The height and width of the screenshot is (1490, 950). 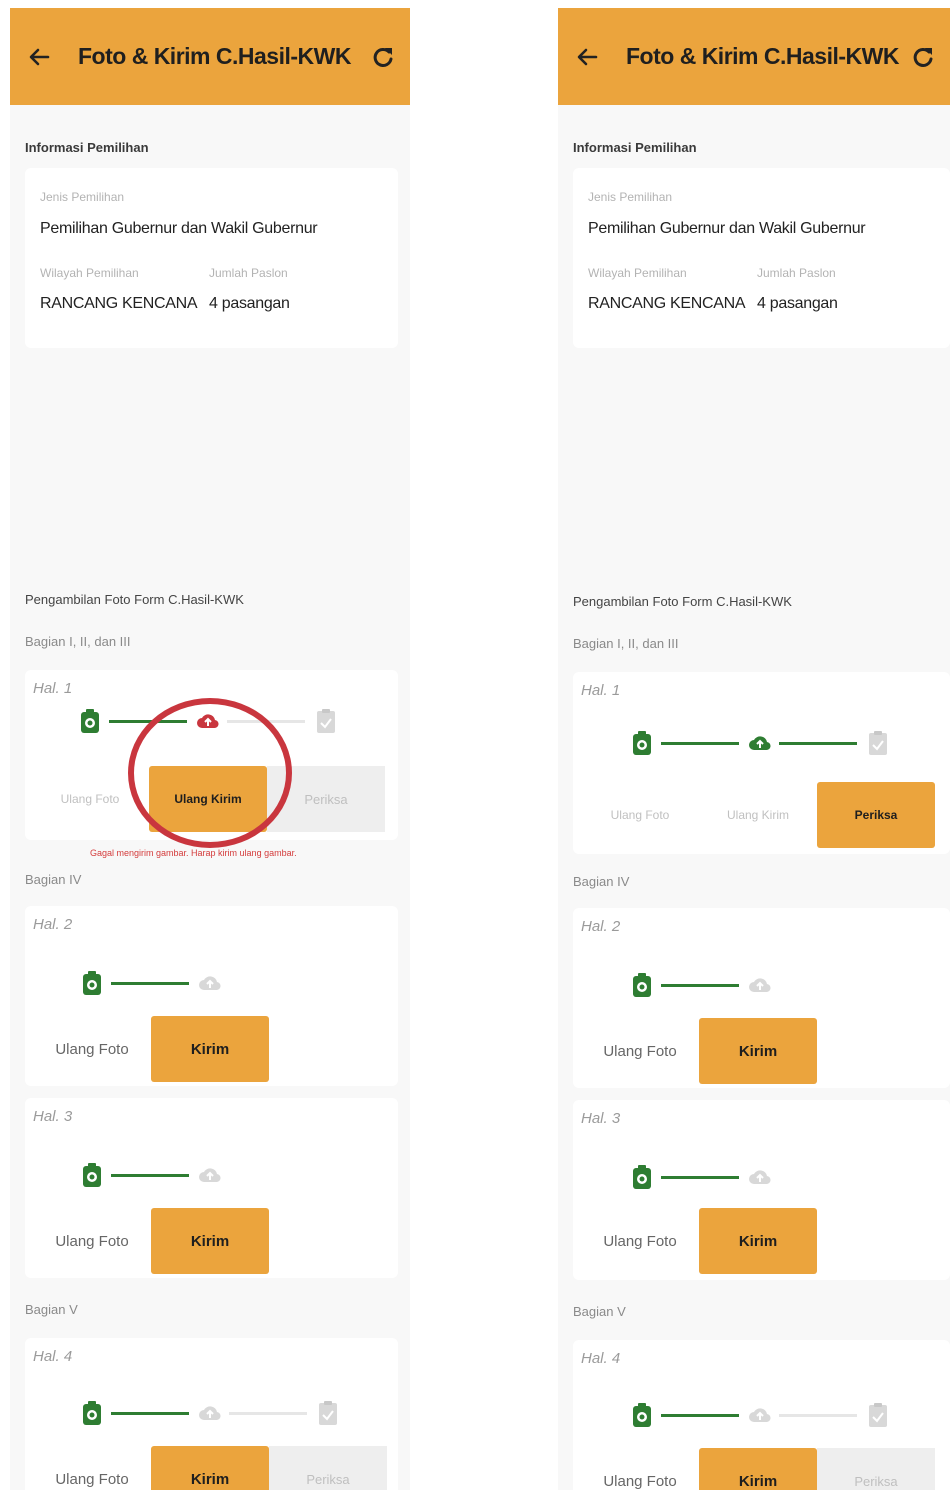 I want to click on resend-button: Ulang Kirim, so click(x=758, y=815).